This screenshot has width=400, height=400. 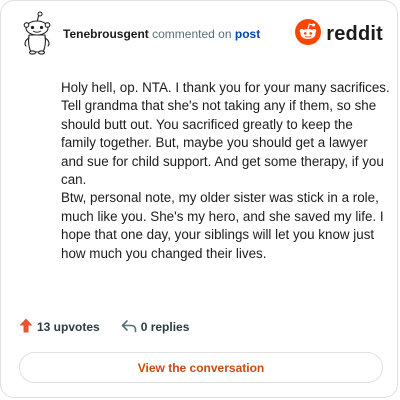 I want to click on reply-arrow-icon, so click(x=129, y=327).